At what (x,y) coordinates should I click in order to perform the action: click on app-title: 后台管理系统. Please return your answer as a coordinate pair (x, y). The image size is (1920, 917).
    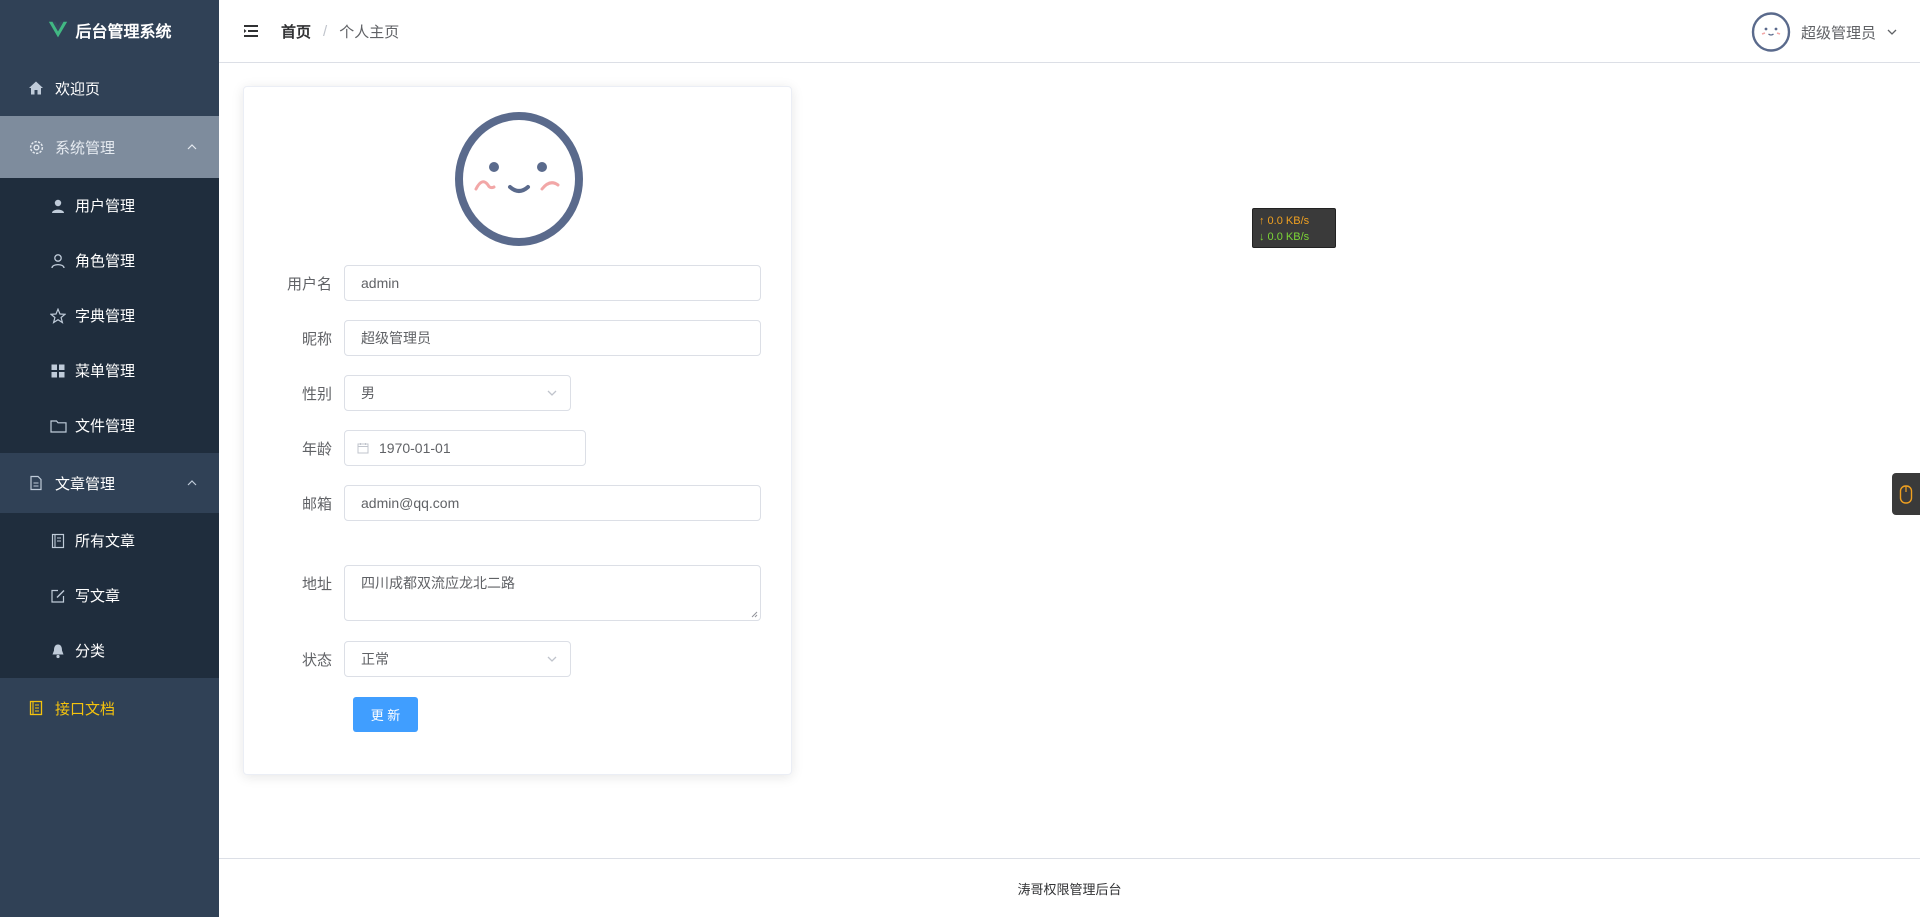
    Looking at the image, I should click on (123, 32).